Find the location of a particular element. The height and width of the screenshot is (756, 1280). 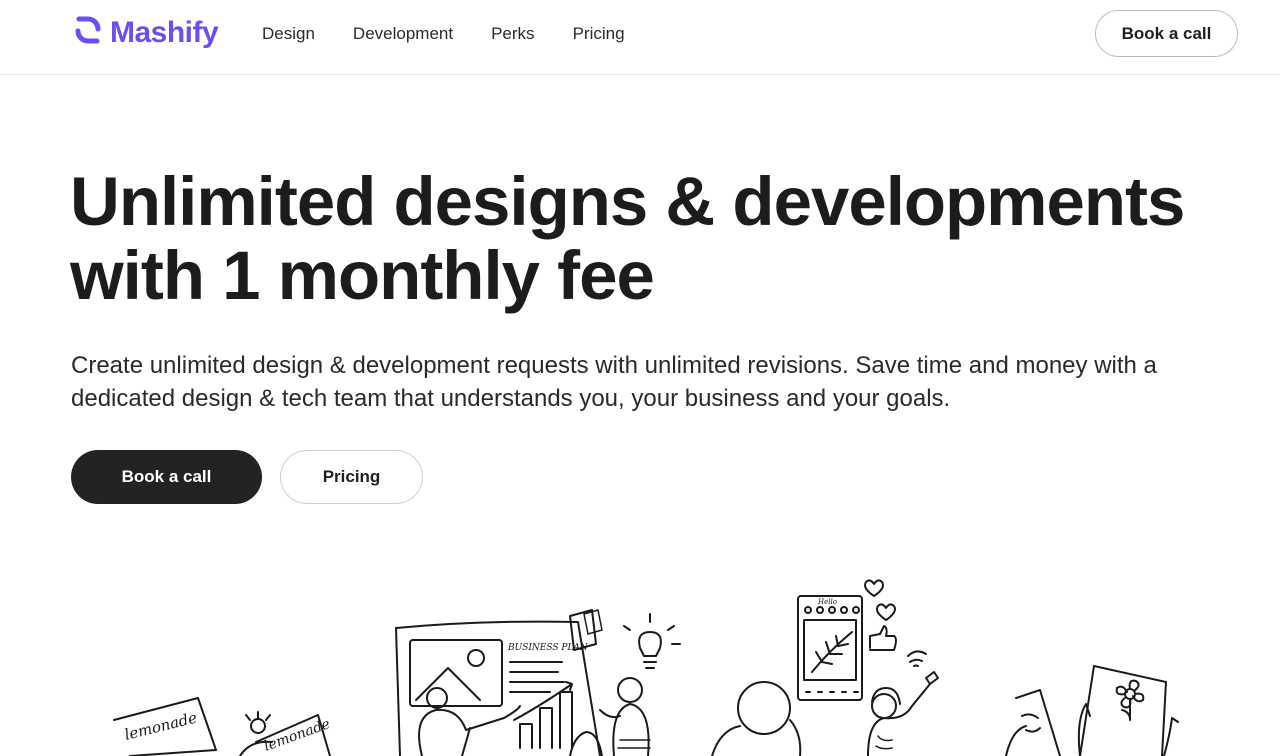

nav-item-pricing: Pricing is located at coordinates (599, 34).